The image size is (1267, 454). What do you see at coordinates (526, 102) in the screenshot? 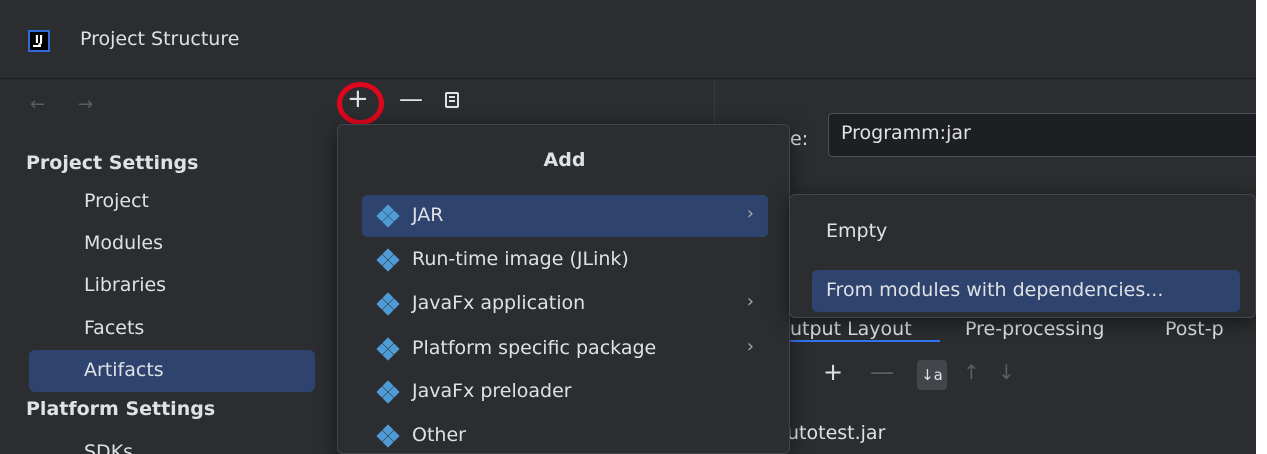
I see `artifacts-toolbar: + —` at bounding box center [526, 102].